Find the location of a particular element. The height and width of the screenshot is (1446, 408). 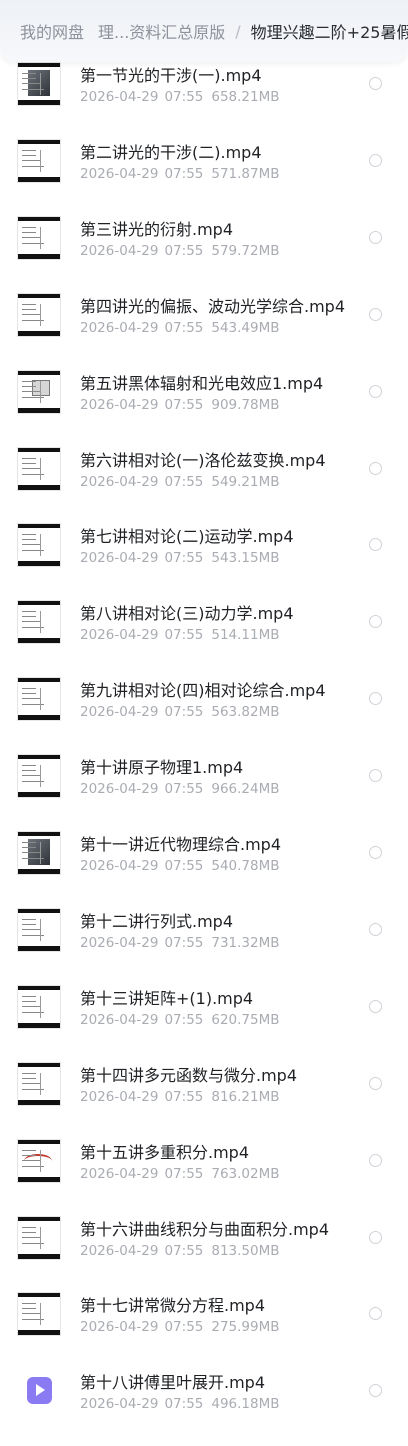

file-meta: 2026-04-29 07:55 543.49MB is located at coordinates (180, 328).